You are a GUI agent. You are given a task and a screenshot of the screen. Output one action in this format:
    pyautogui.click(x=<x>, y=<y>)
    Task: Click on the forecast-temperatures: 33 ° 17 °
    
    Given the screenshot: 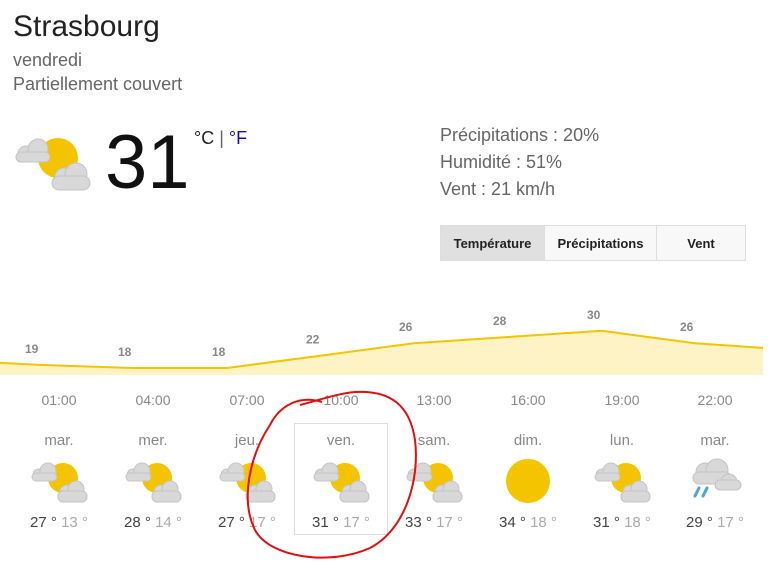 What is the action you would take?
    pyautogui.click(x=434, y=522)
    